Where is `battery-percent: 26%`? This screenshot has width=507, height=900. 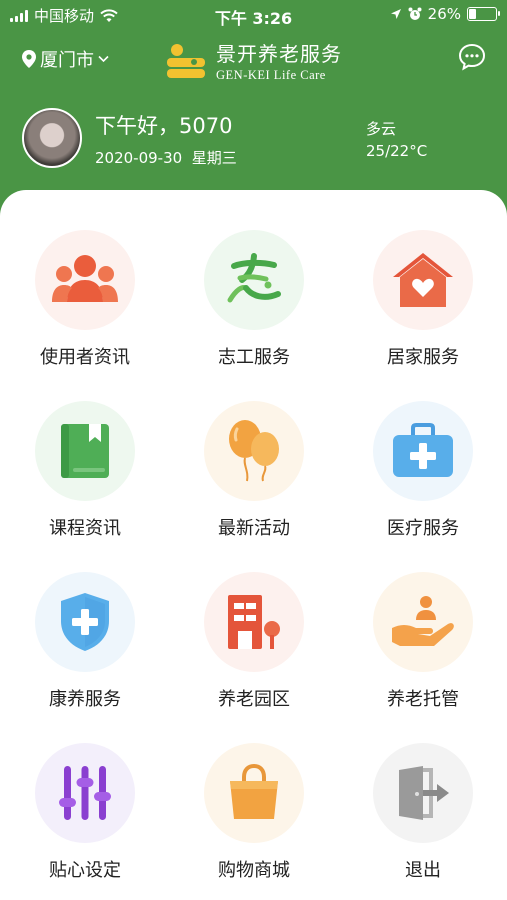 battery-percent: 26% is located at coordinates (444, 14).